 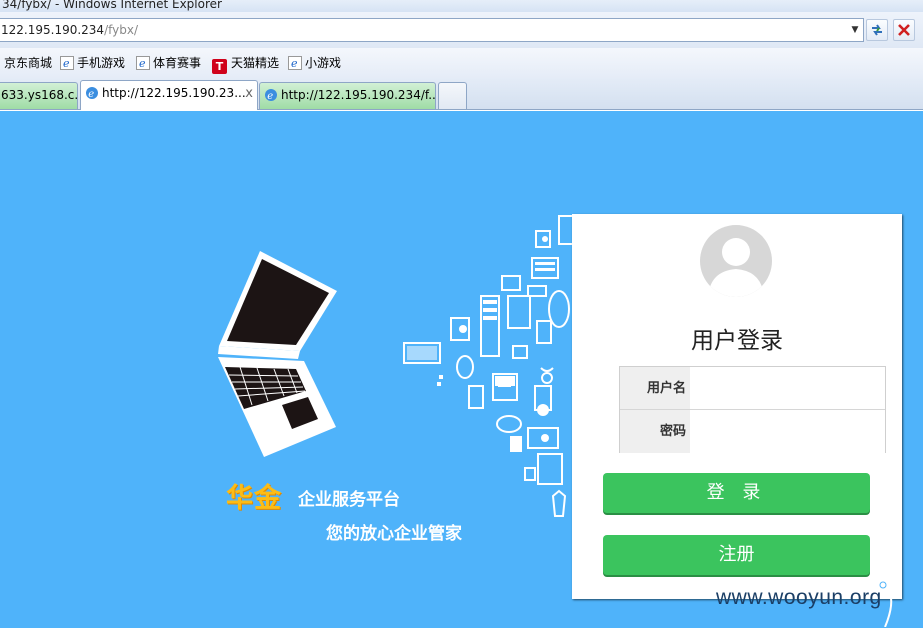 I want to click on username-row: 用户名, so click(x=752, y=388).